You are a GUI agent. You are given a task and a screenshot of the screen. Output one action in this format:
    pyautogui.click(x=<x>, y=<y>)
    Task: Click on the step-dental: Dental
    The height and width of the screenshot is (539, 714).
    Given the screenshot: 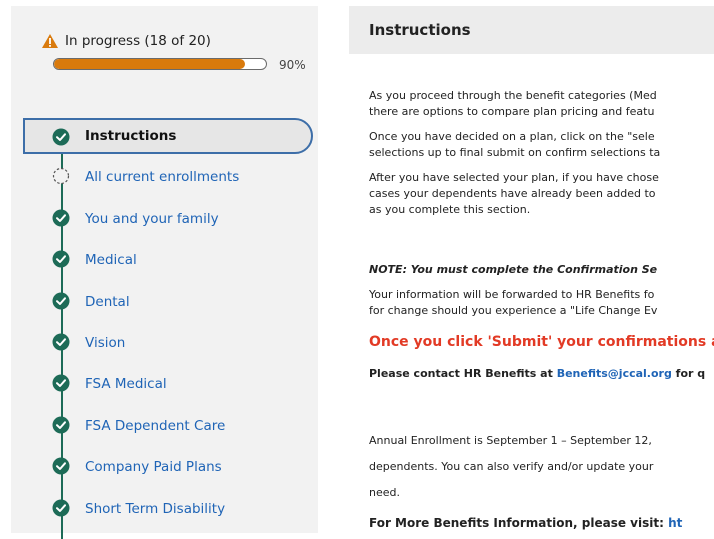 What is the action you would take?
    pyautogui.click(x=167, y=302)
    